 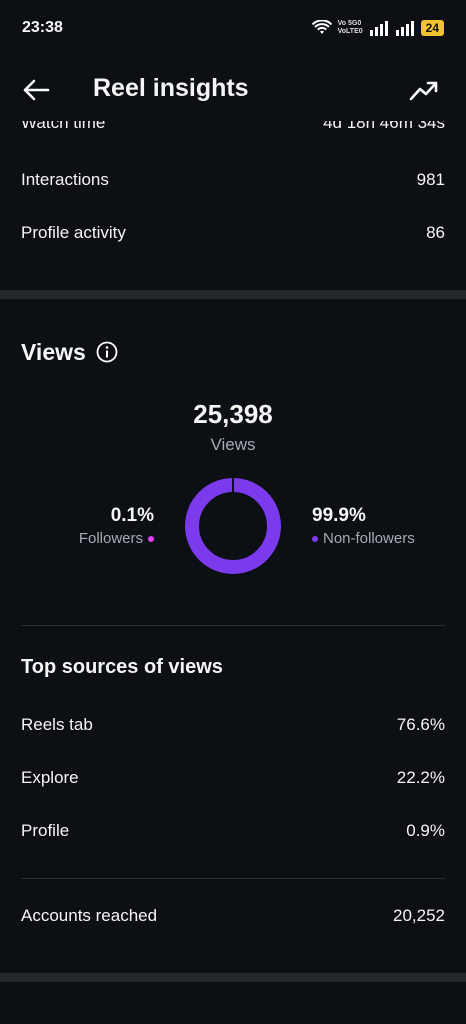 What do you see at coordinates (122, 667) in the screenshot?
I see `top-sources-title: Top sources of views` at bounding box center [122, 667].